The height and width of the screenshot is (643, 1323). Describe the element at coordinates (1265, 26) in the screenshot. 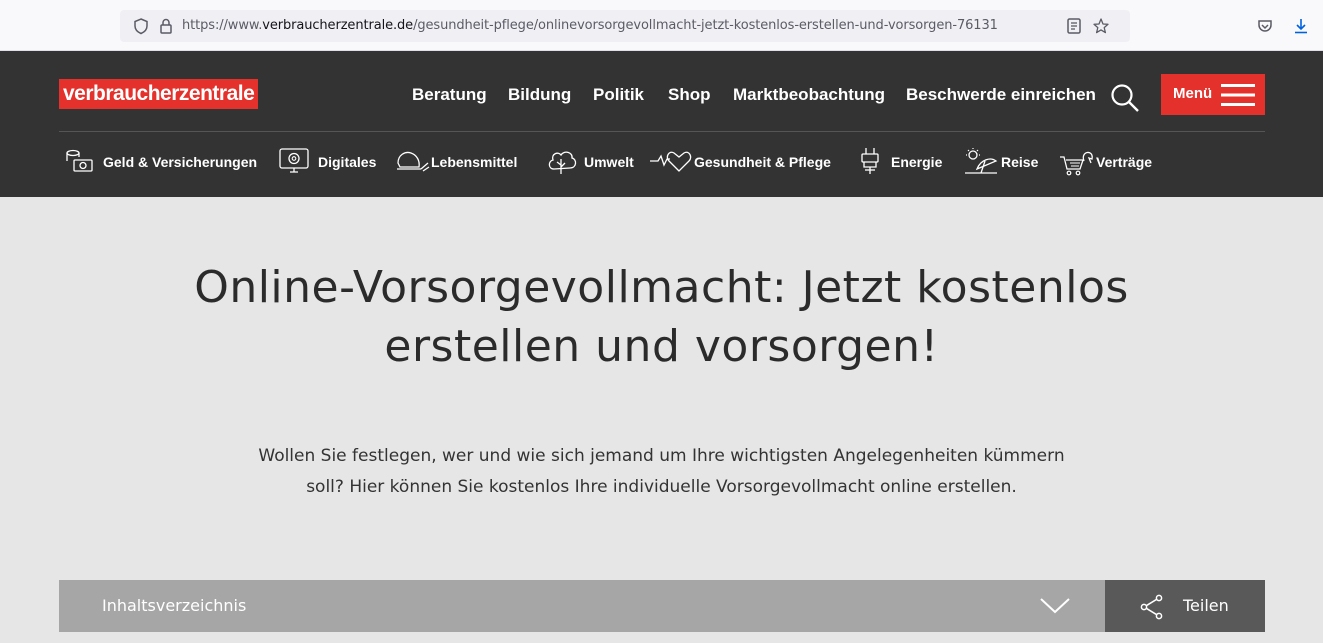

I see `pocket-icon` at that location.